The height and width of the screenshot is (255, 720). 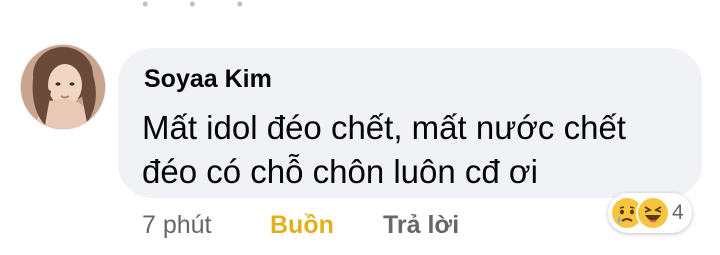 What do you see at coordinates (678, 212) in the screenshot?
I see `reaction-count: 4` at bounding box center [678, 212].